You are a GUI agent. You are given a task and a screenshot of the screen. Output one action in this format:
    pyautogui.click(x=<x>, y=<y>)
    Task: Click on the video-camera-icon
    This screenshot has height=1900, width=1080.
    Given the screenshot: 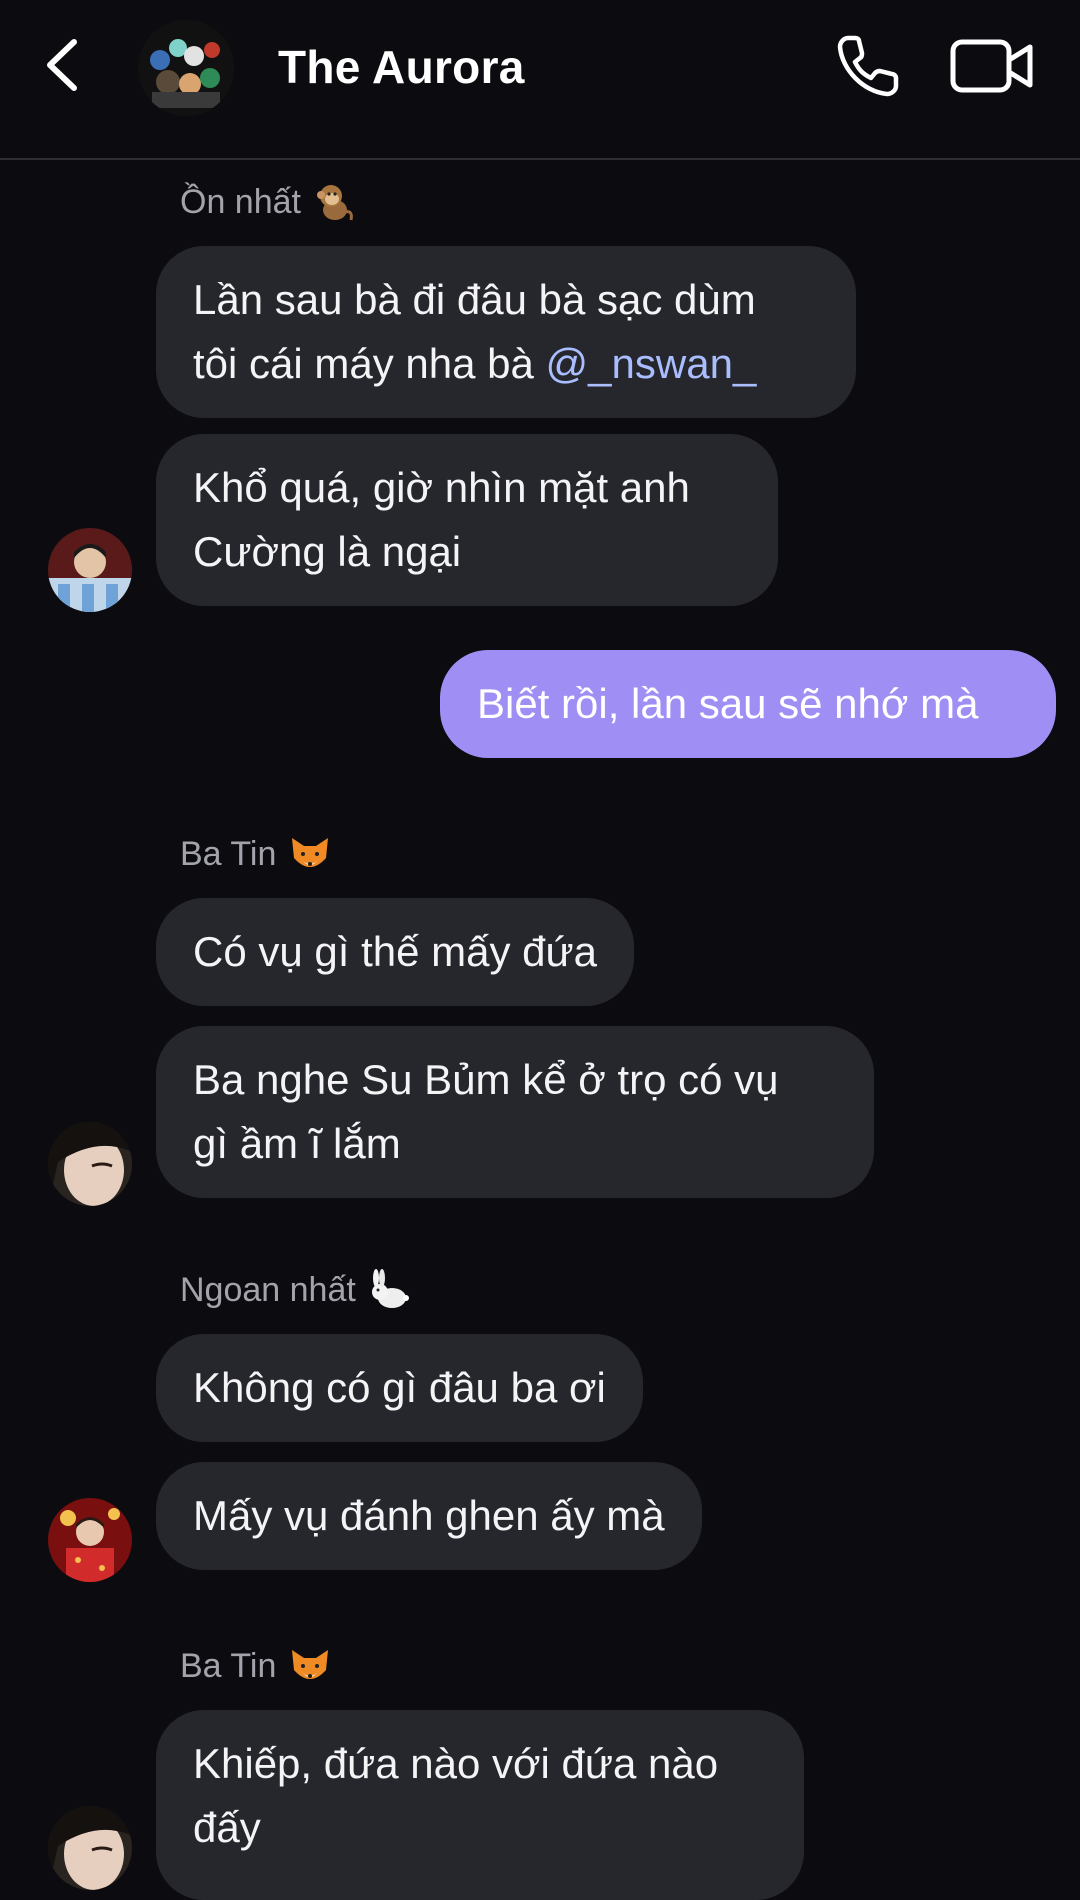 What is the action you would take?
    pyautogui.click(x=991, y=66)
    